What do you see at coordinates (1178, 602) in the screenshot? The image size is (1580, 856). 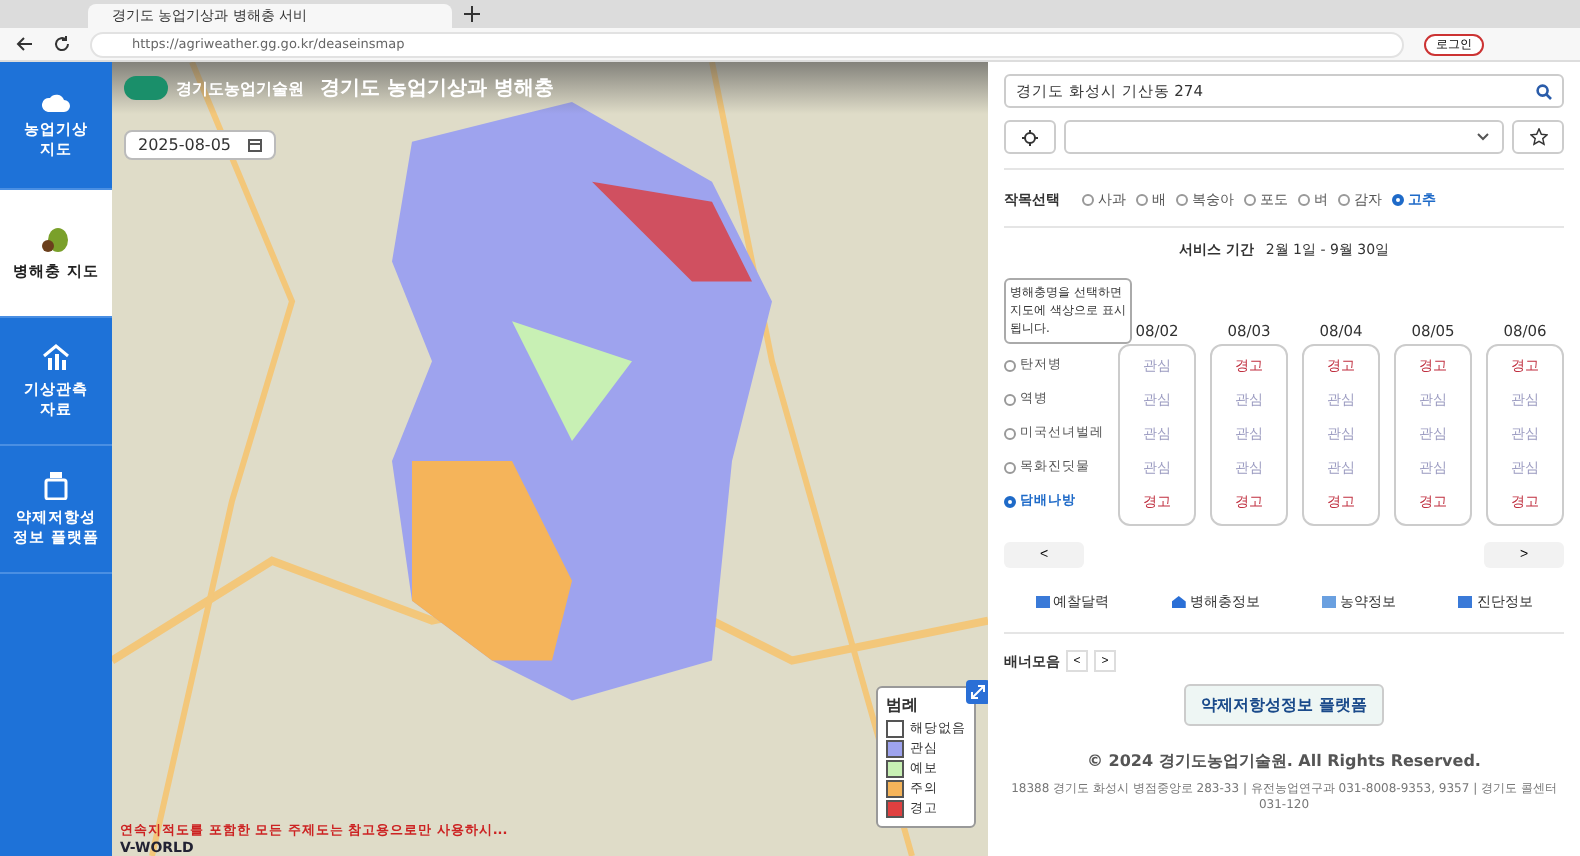 I see `house-icon` at bounding box center [1178, 602].